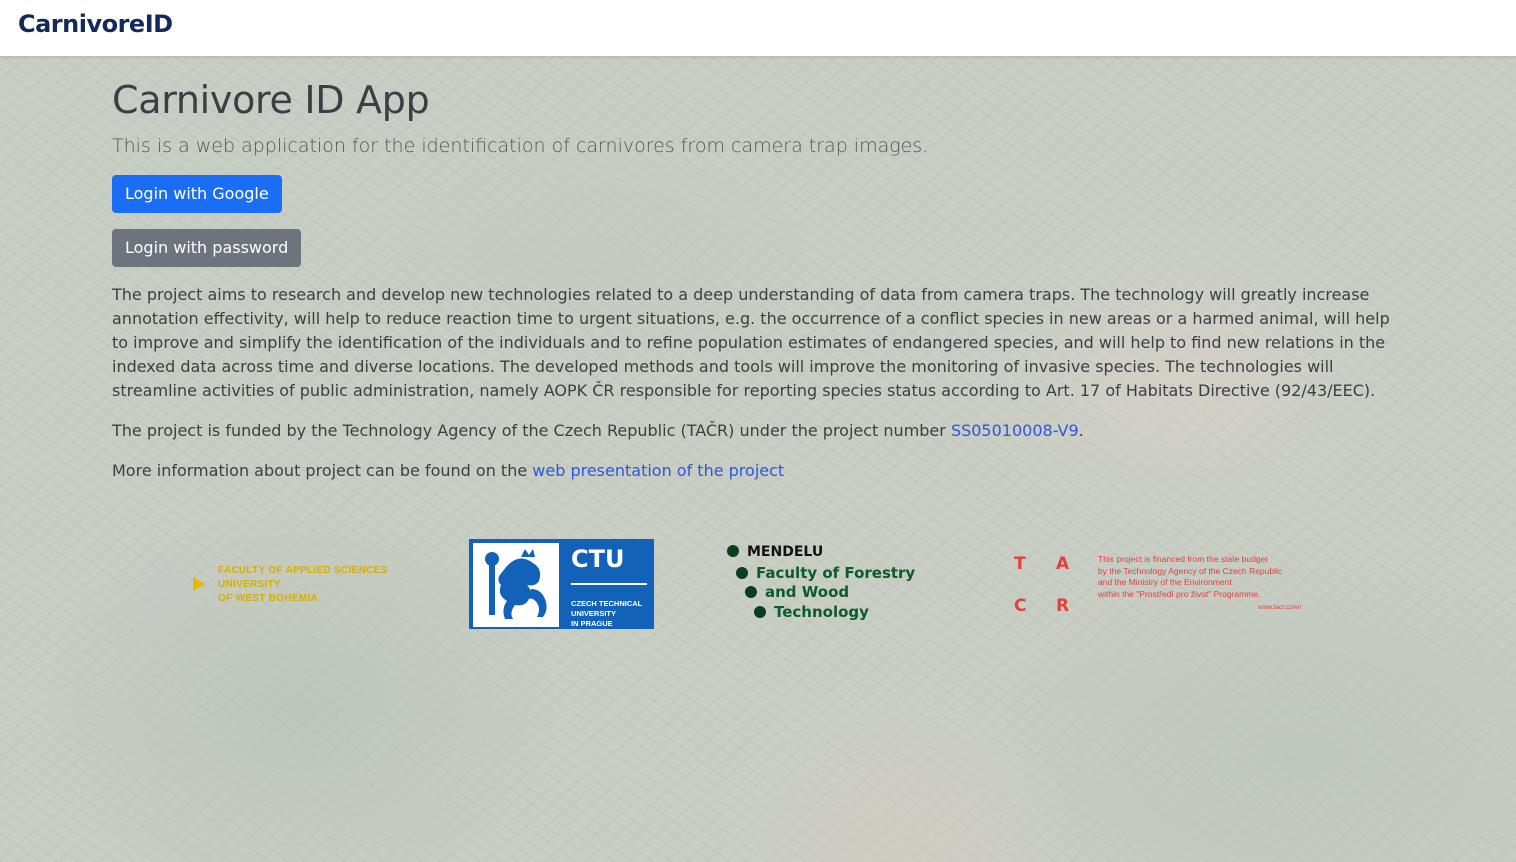  I want to click on project-number-link: SS05010008-V9, so click(1015, 430).